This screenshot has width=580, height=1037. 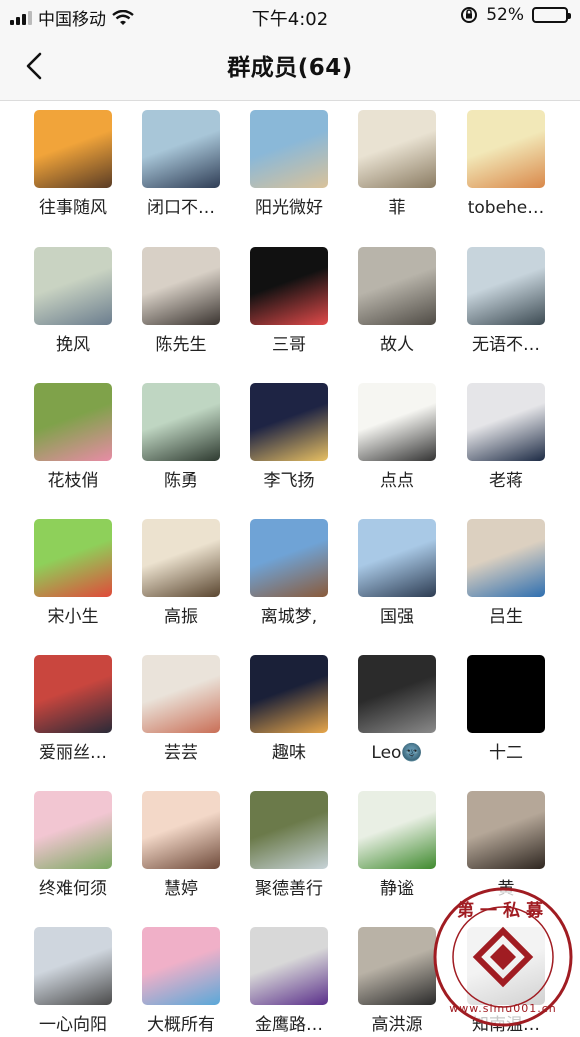 I want to click on member-item: 菲, so click(x=397, y=165).